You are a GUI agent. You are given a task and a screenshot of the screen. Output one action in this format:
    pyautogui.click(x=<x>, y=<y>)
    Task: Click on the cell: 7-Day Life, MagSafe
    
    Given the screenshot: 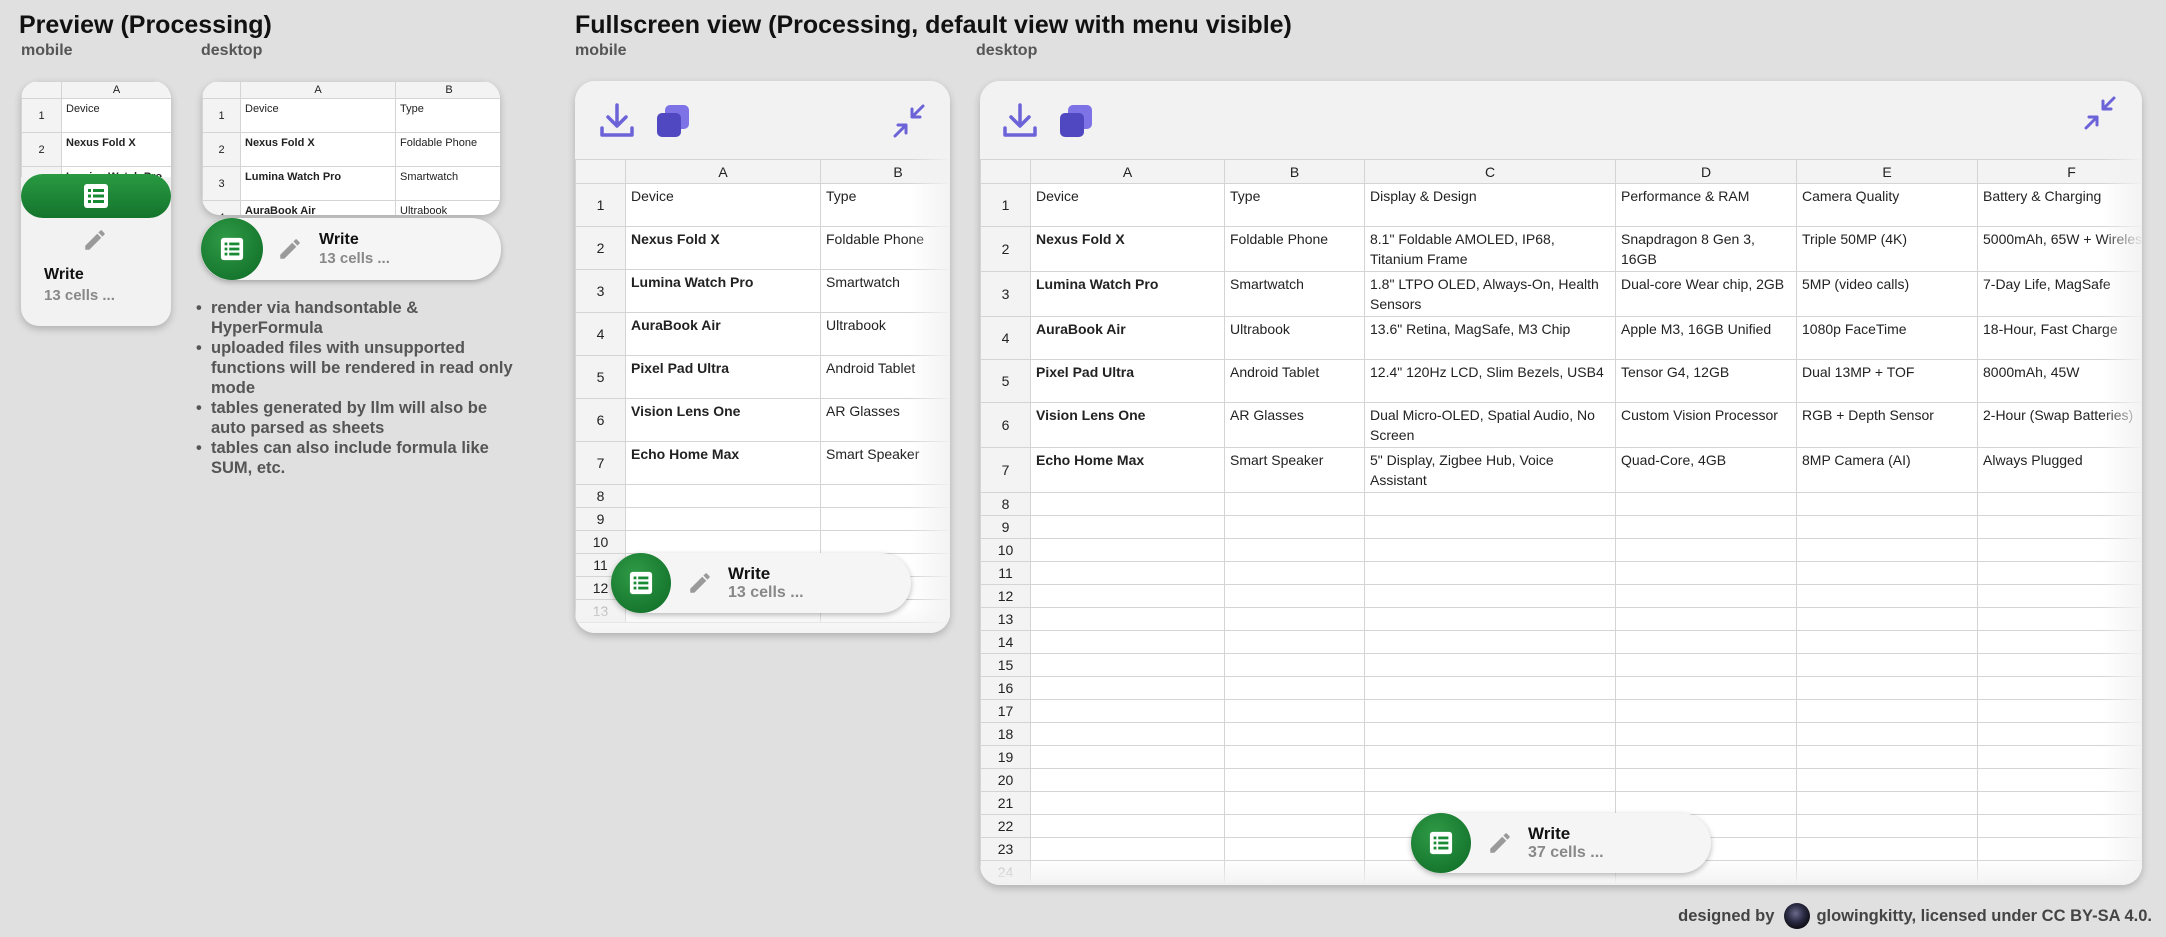 What is the action you would take?
    pyautogui.click(x=2059, y=294)
    